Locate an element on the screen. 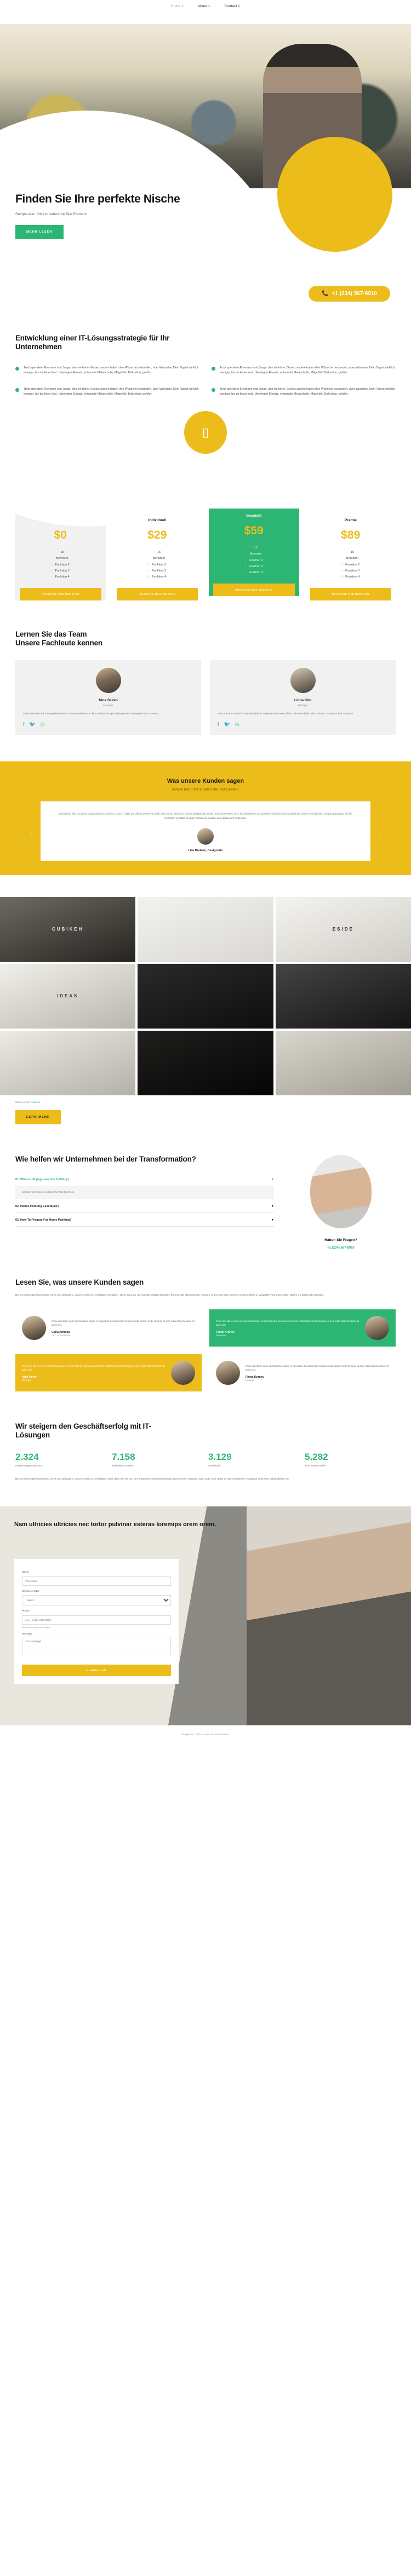 This screenshot has width=411, height=2576. review-role: Manager is located at coordinates (250, 1380).